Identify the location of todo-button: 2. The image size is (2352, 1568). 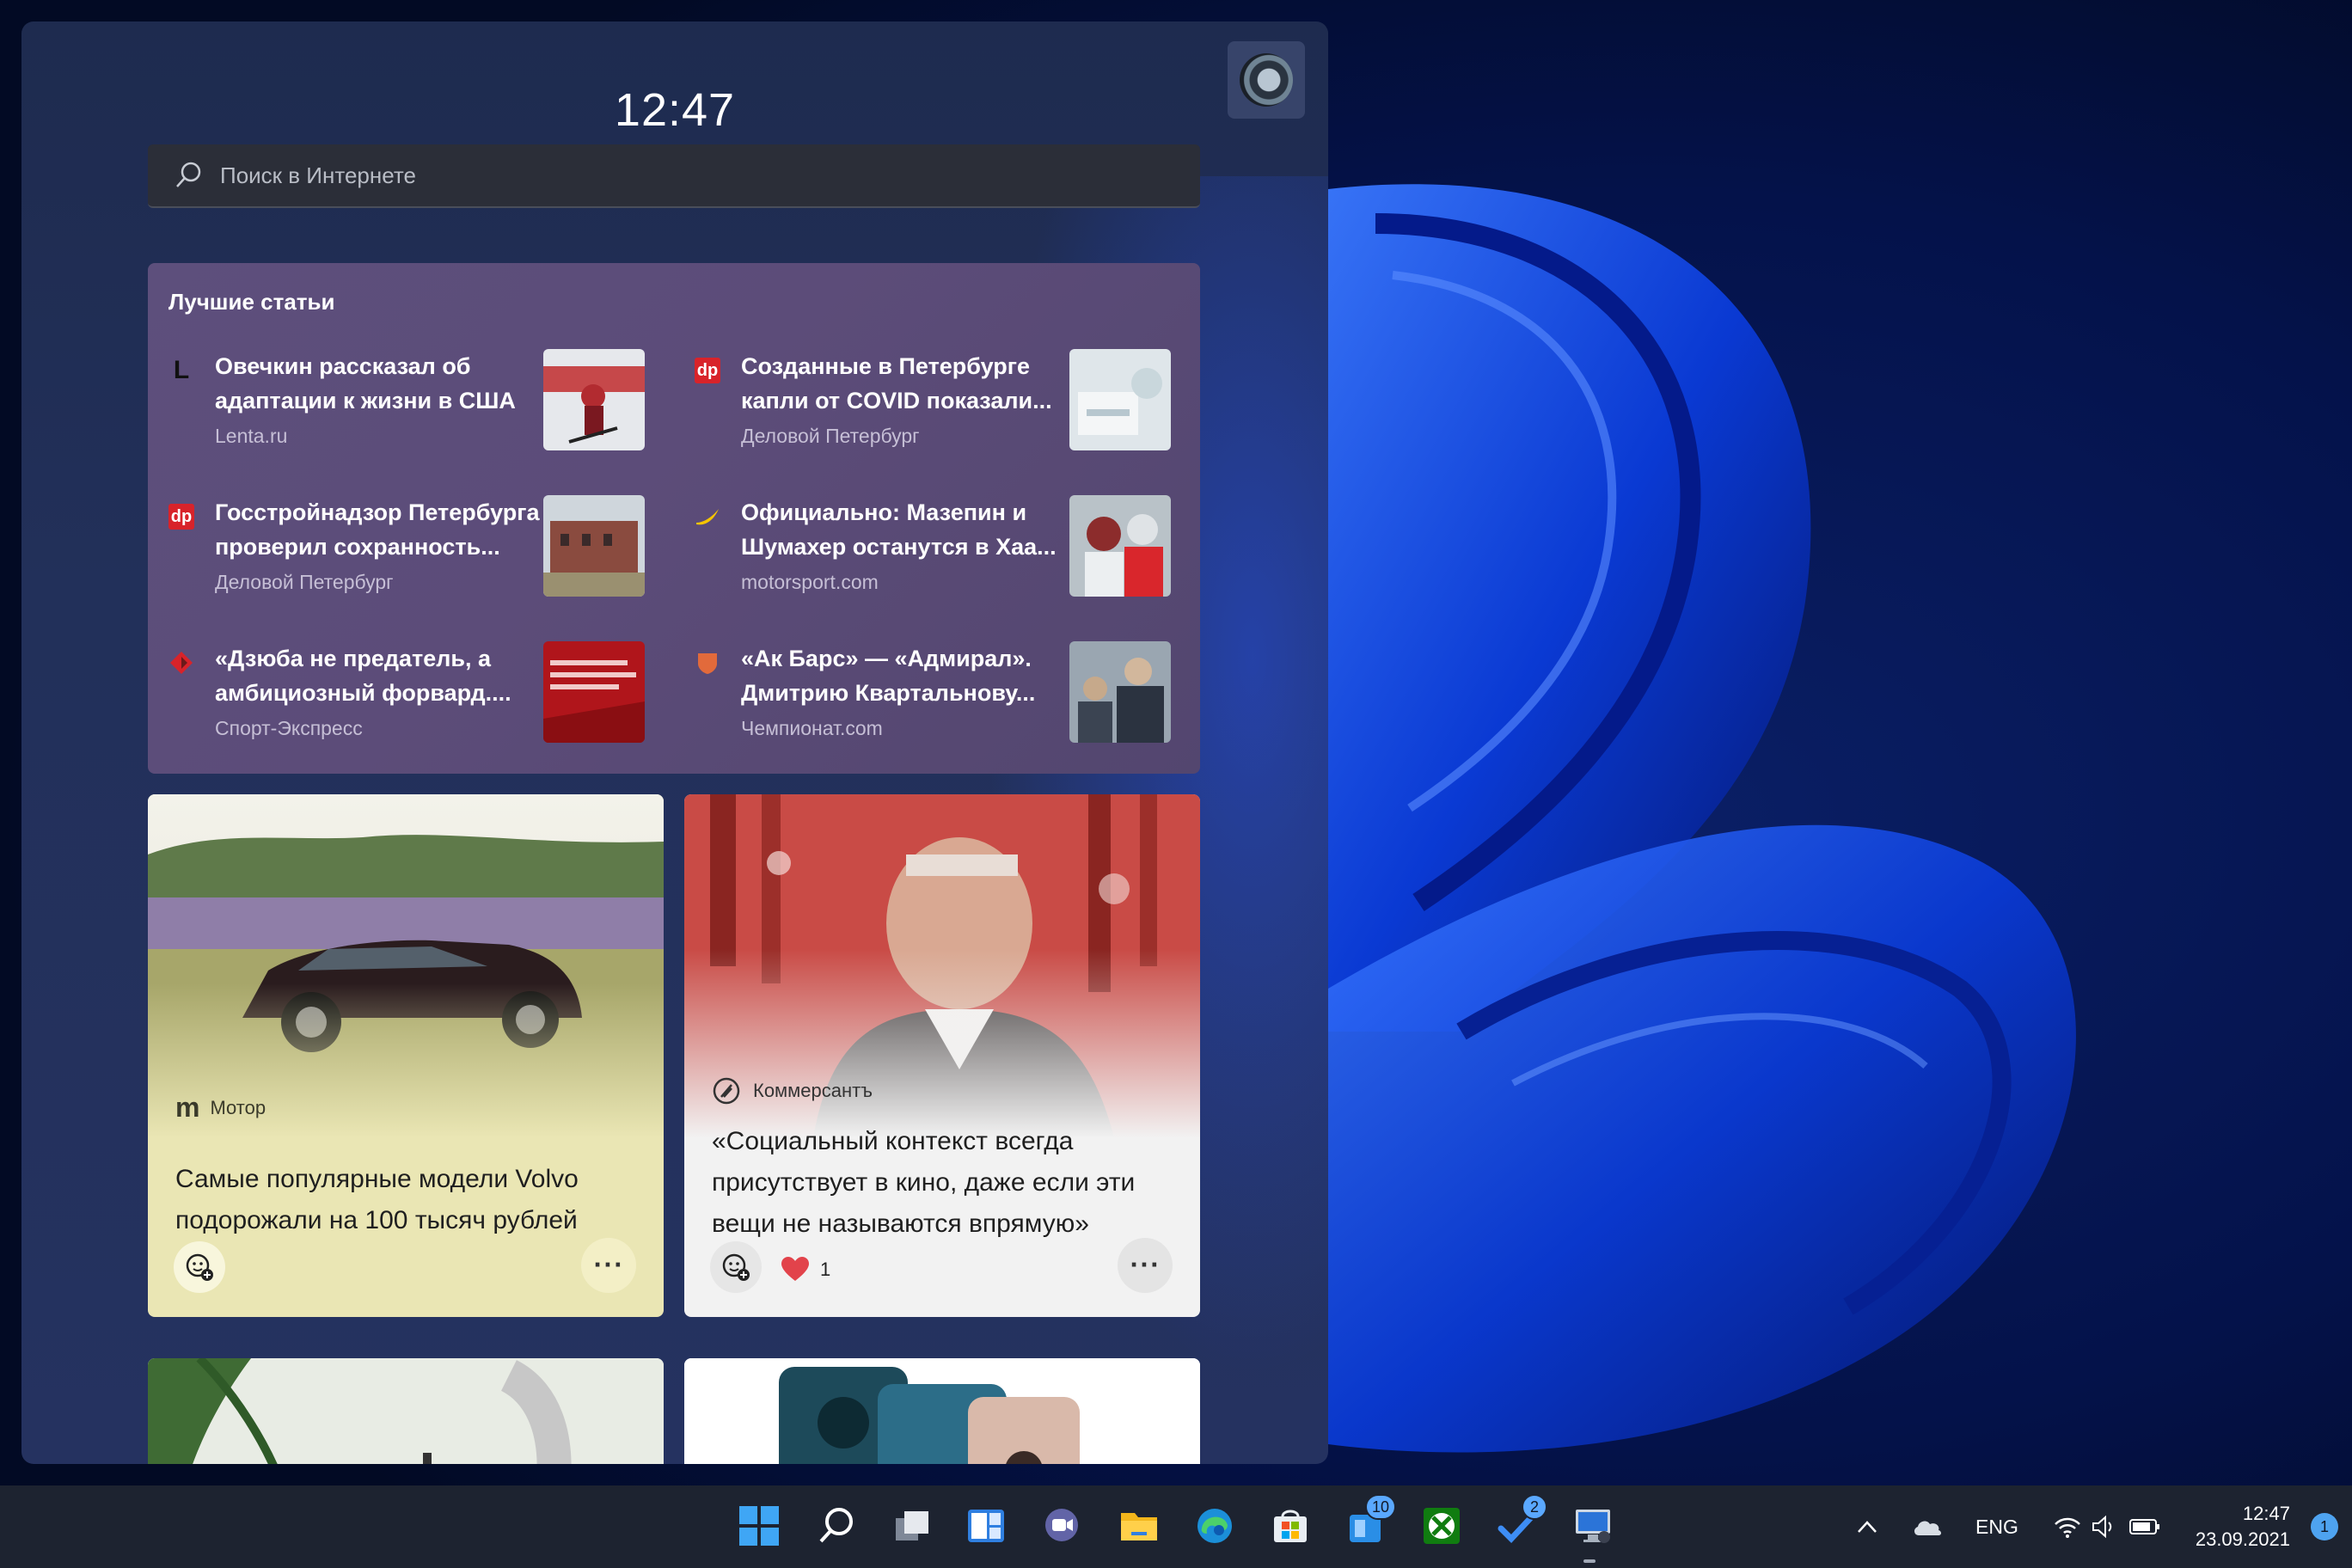
(1519, 1522).